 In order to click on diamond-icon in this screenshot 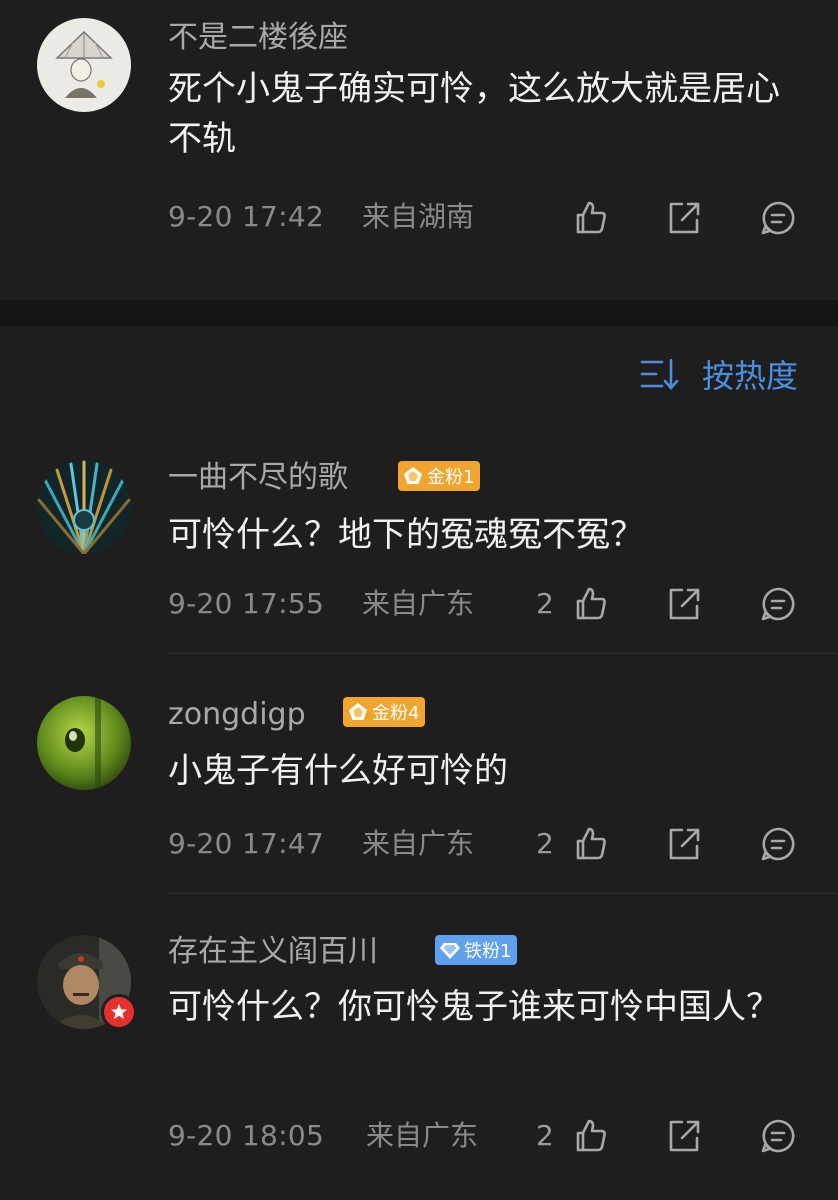, I will do `click(450, 951)`.